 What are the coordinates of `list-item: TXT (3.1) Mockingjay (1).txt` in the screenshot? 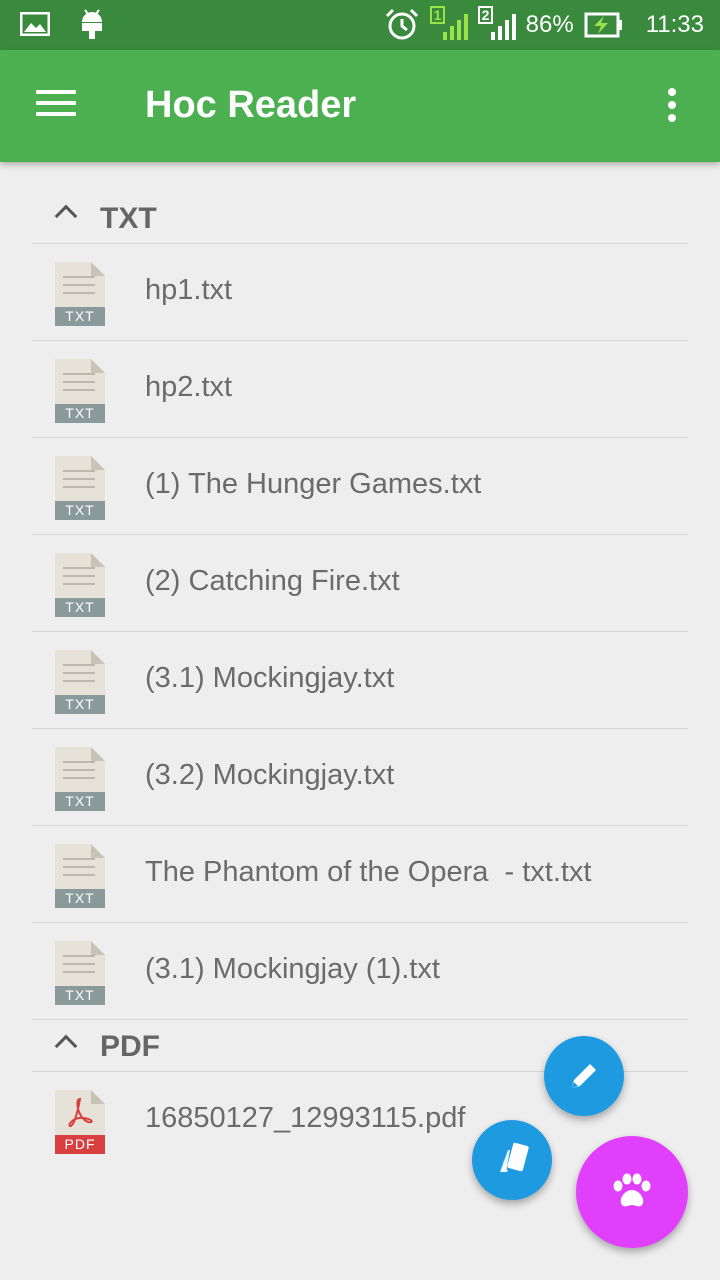 It's located at (360, 971).